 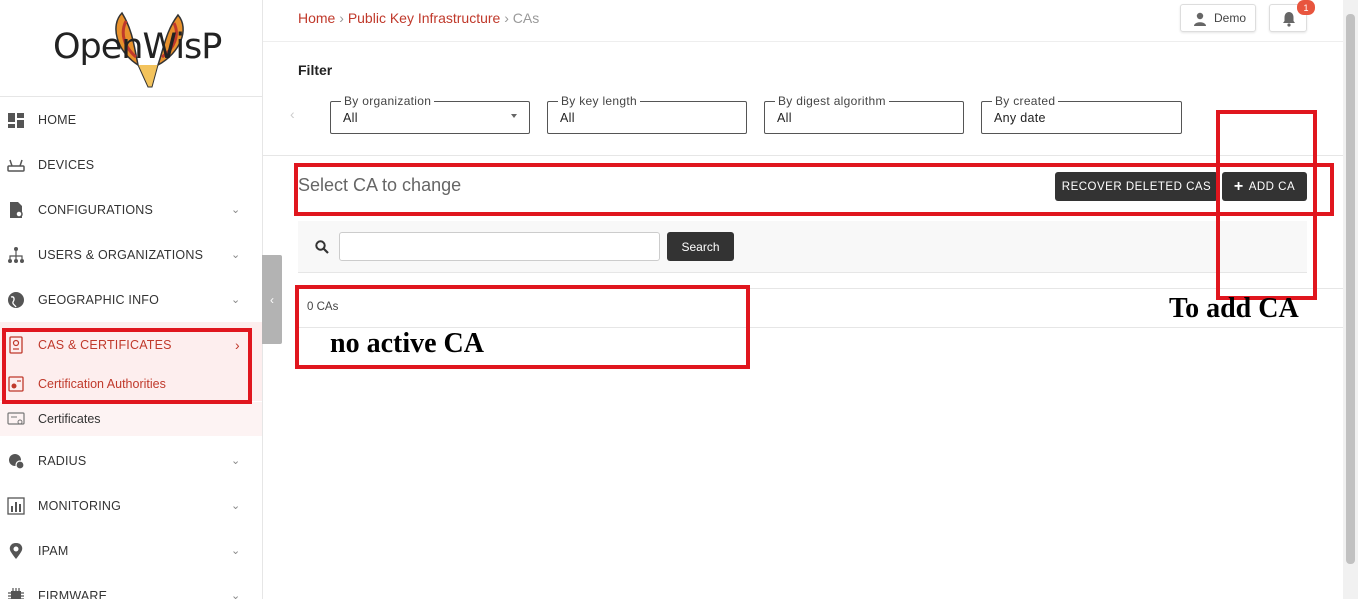 I want to click on sidebar-item-ipam: IPAM ⌄, so click(x=131, y=550).